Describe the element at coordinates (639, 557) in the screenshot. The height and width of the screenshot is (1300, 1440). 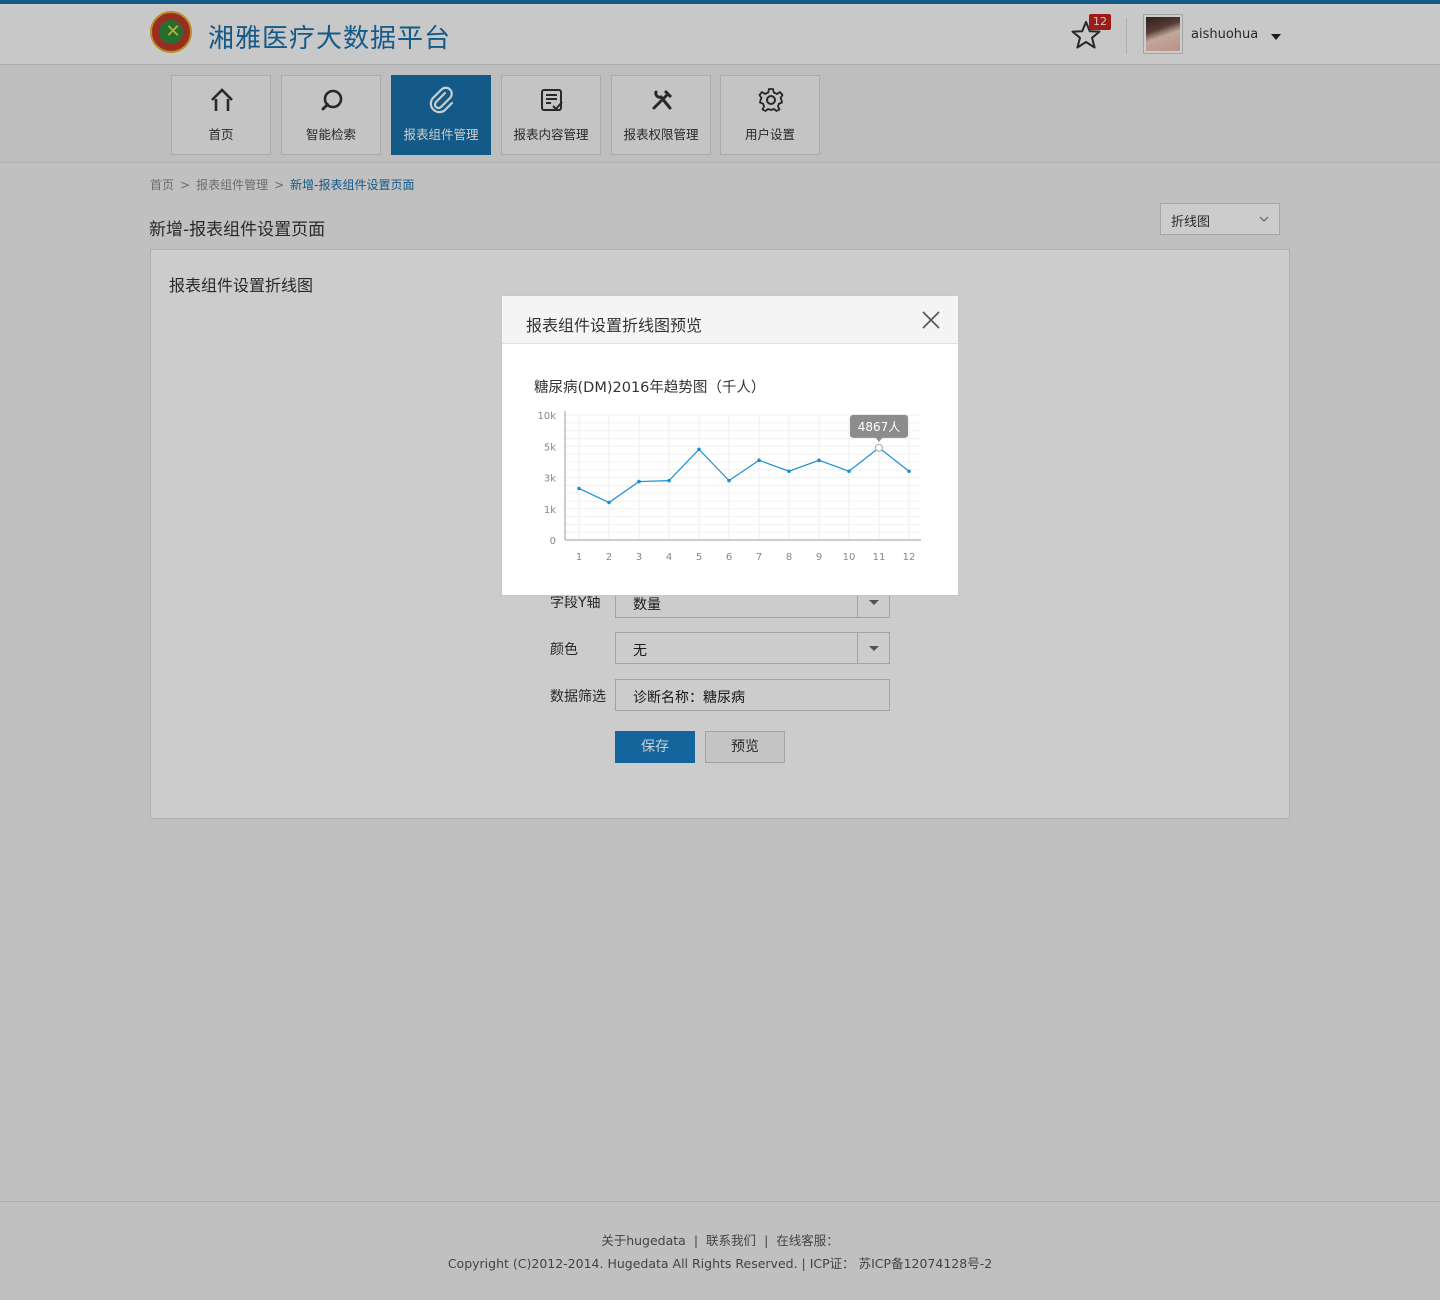
I see `x-tick-label: 3` at that location.